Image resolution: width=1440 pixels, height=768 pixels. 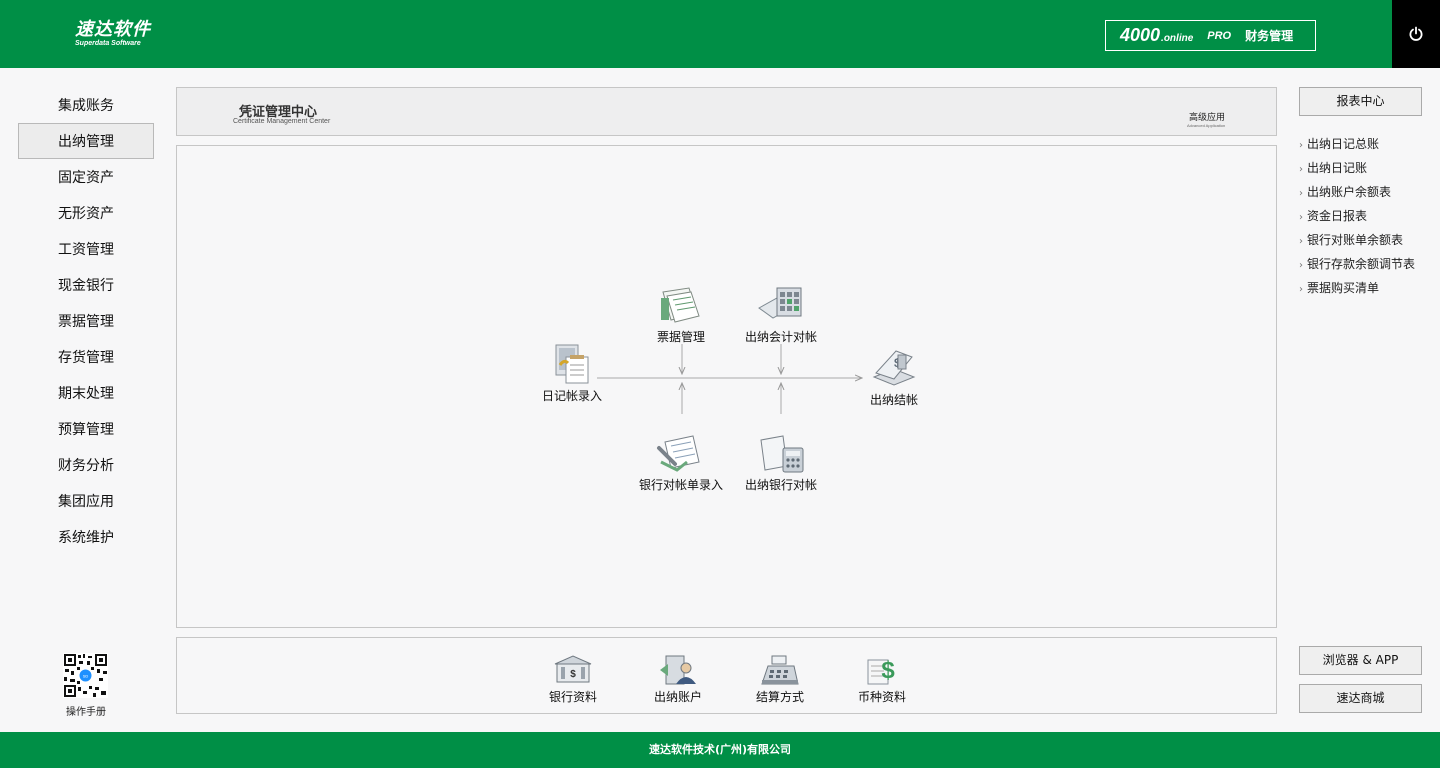 What do you see at coordinates (86, 465) in the screenshot?
I see `nav-item-financial-analysis: 财务分析` at bounding box center [86, 465].